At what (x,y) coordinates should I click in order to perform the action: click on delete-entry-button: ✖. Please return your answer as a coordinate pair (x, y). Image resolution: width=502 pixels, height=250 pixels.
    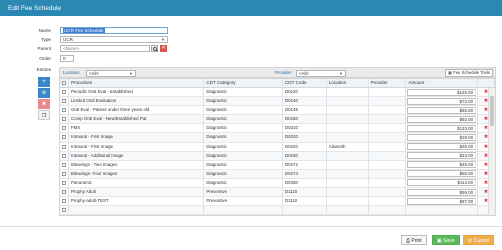
    Looking at the image, I should click on (44, 104).